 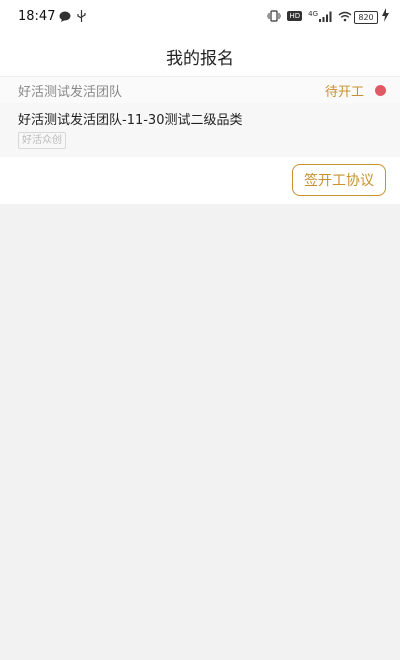 I want to click on sign-agreement-button: 签开工协议, so click(x=339, y=180).